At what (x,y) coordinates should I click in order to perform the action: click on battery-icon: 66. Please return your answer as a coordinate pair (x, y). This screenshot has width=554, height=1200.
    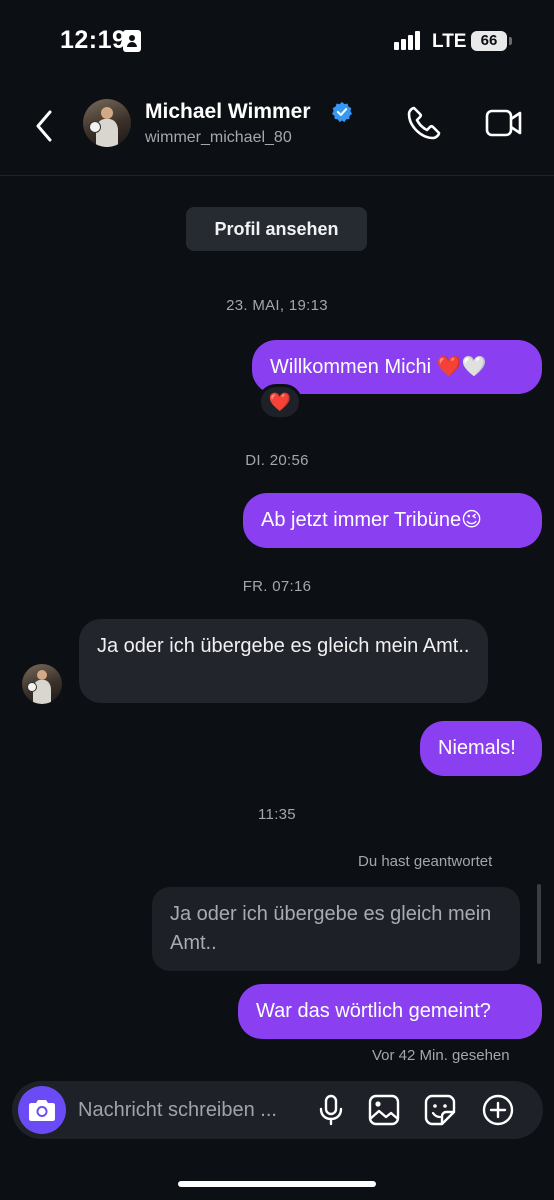
    Looking at the image, I should click on (489, 41).